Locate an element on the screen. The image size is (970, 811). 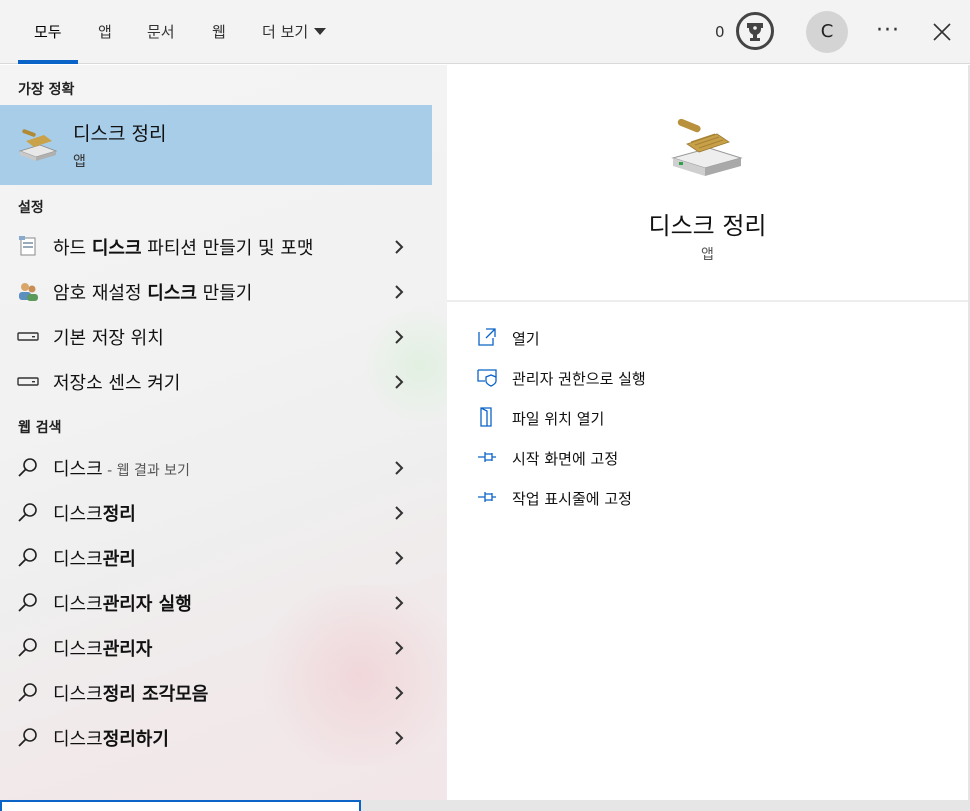
action-label: 관리자 권한으로 실행 is located at coordinates (579, 379).